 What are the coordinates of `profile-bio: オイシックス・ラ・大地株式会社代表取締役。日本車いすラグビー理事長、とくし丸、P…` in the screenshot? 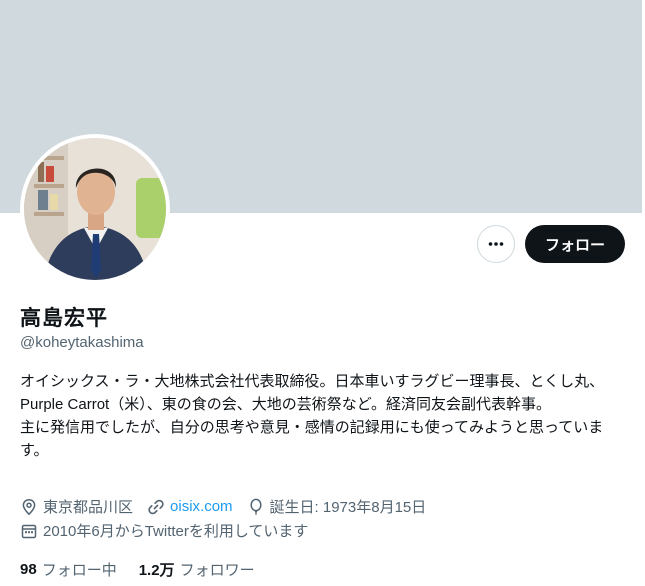 It's located at (312, 416).